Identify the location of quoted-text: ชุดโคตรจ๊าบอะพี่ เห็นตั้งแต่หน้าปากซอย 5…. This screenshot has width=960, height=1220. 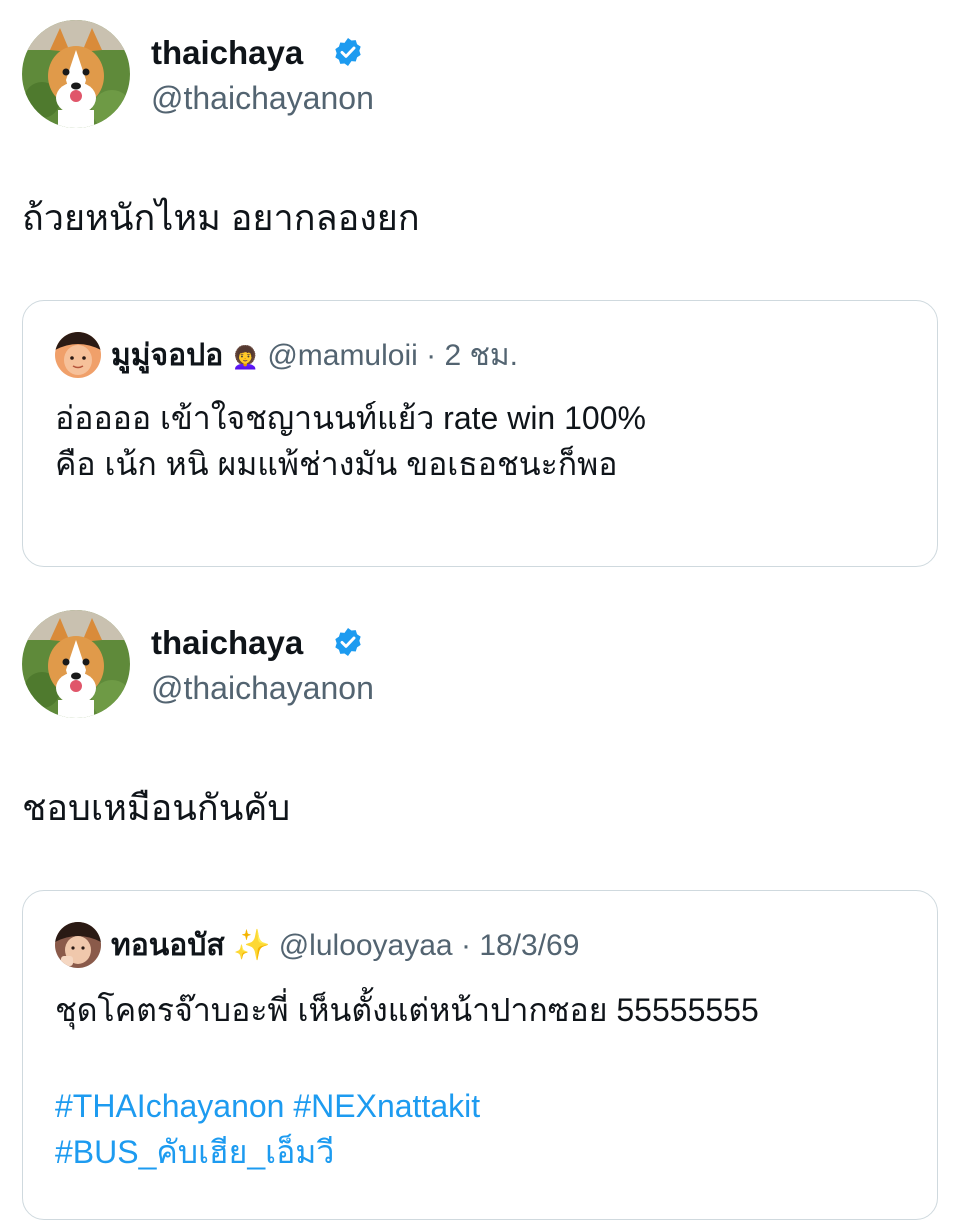
(407, 1081).